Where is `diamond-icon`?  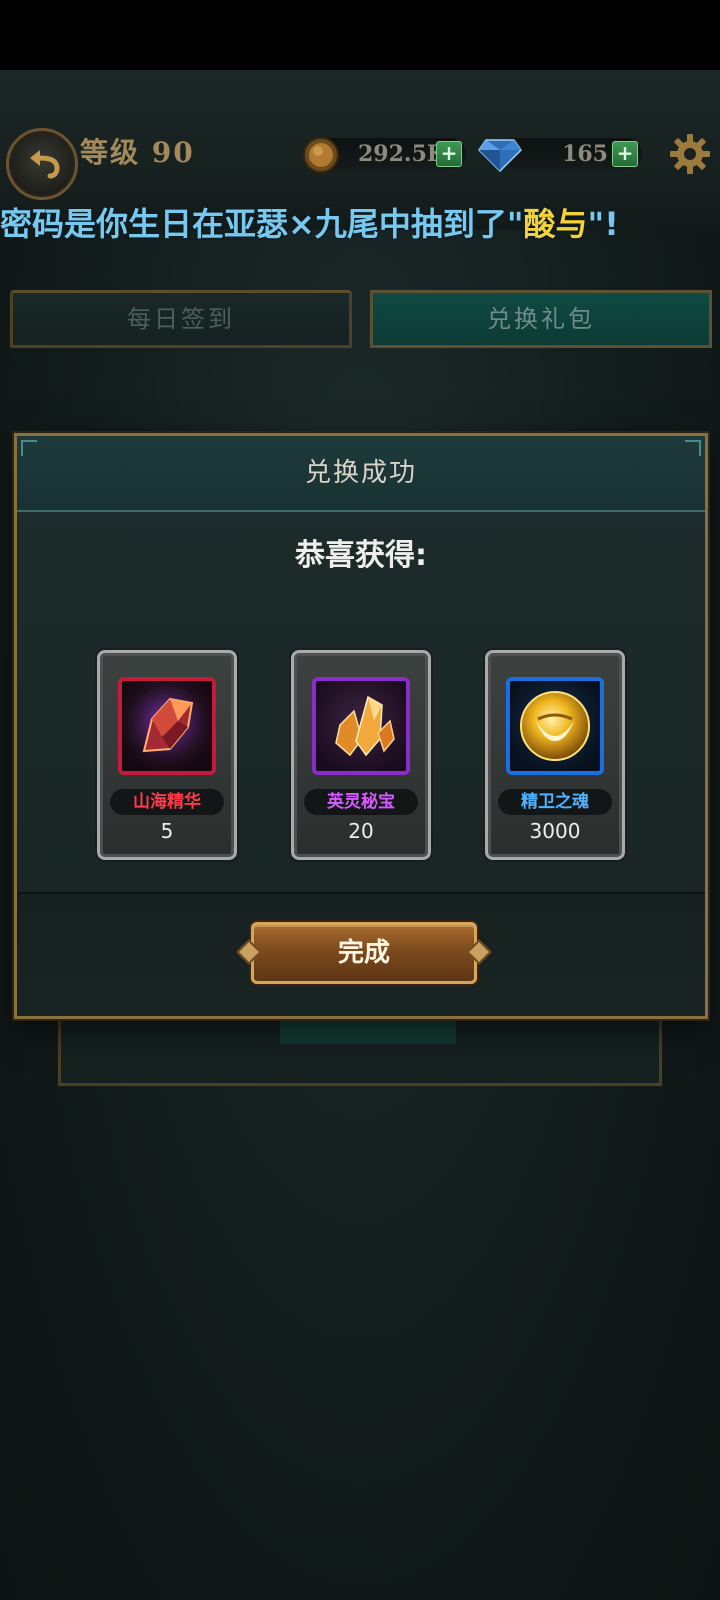
diamond-icon is located at coordinates (500, 155).